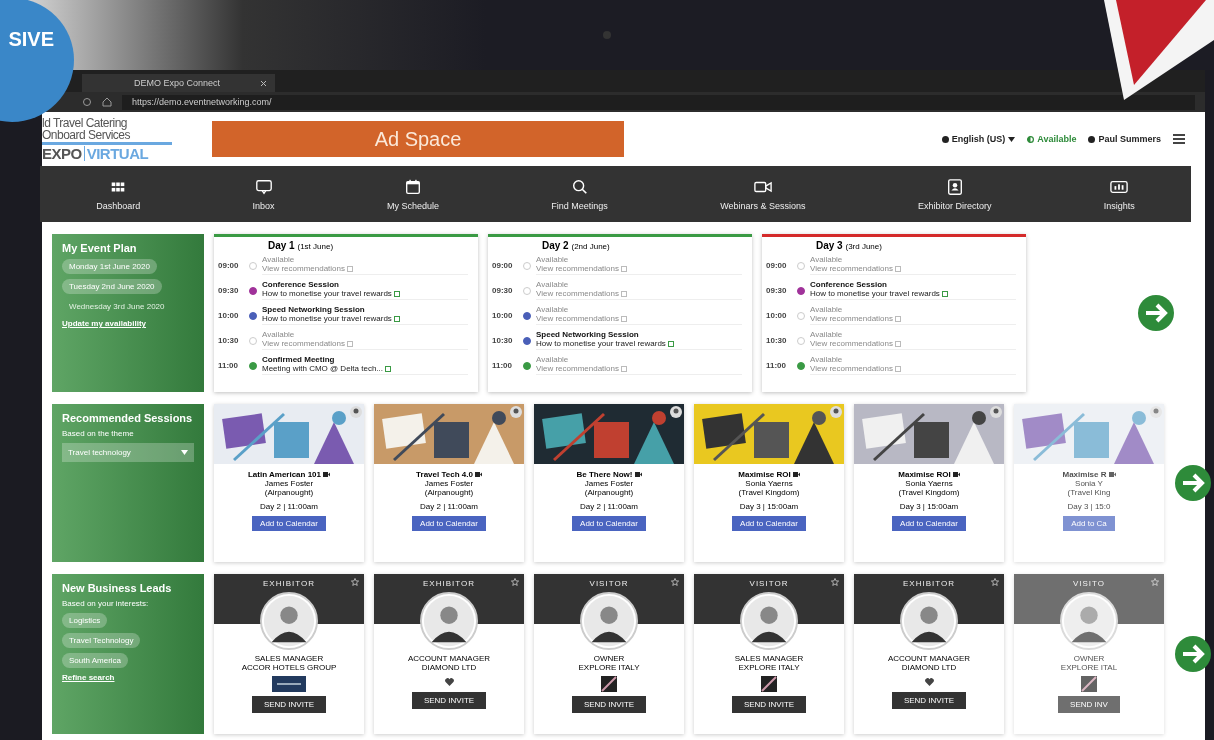 This screenshot has height=740, width=1214. Describe the element at coordinates (929, 682) in the screenshot. I see `heart-icon` at that location.